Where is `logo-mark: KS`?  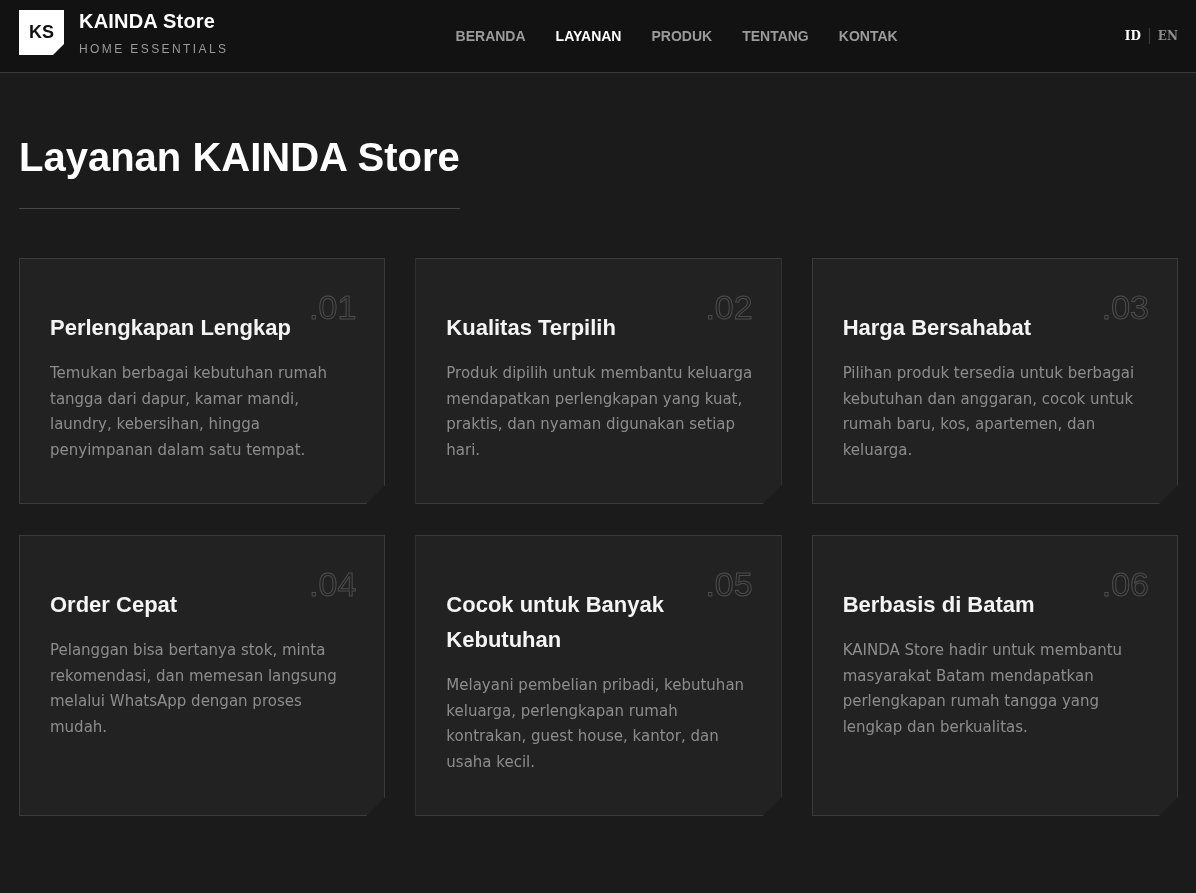
logo-mark: KS is located at coordinates (41, 32).